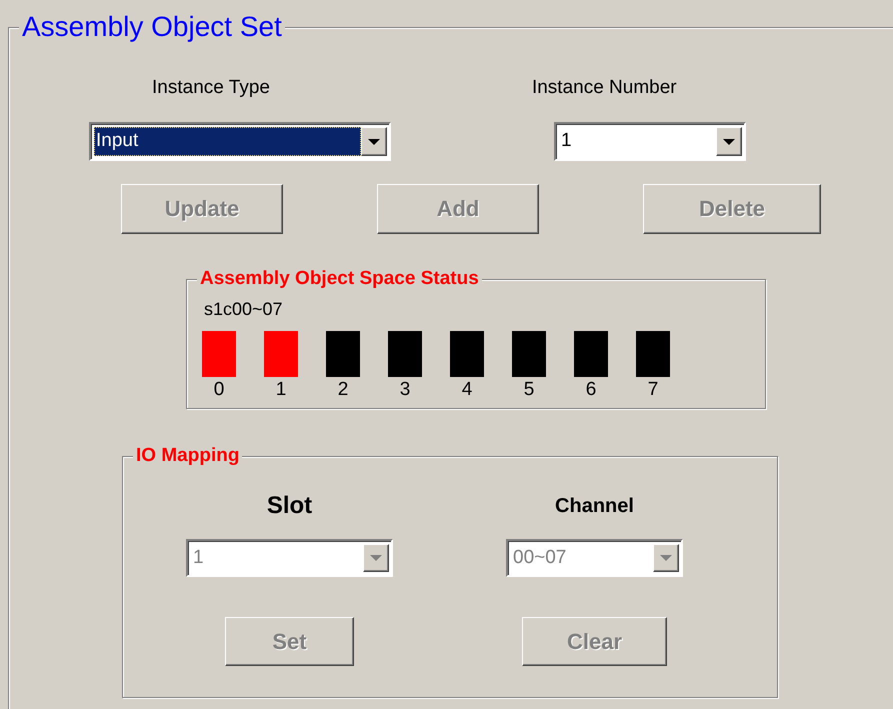 The height and width of the screenshot is (709, 893). Describe the element at coordinates (594, 506) in the screenshot. I see `channel-label: Channel` at that location.